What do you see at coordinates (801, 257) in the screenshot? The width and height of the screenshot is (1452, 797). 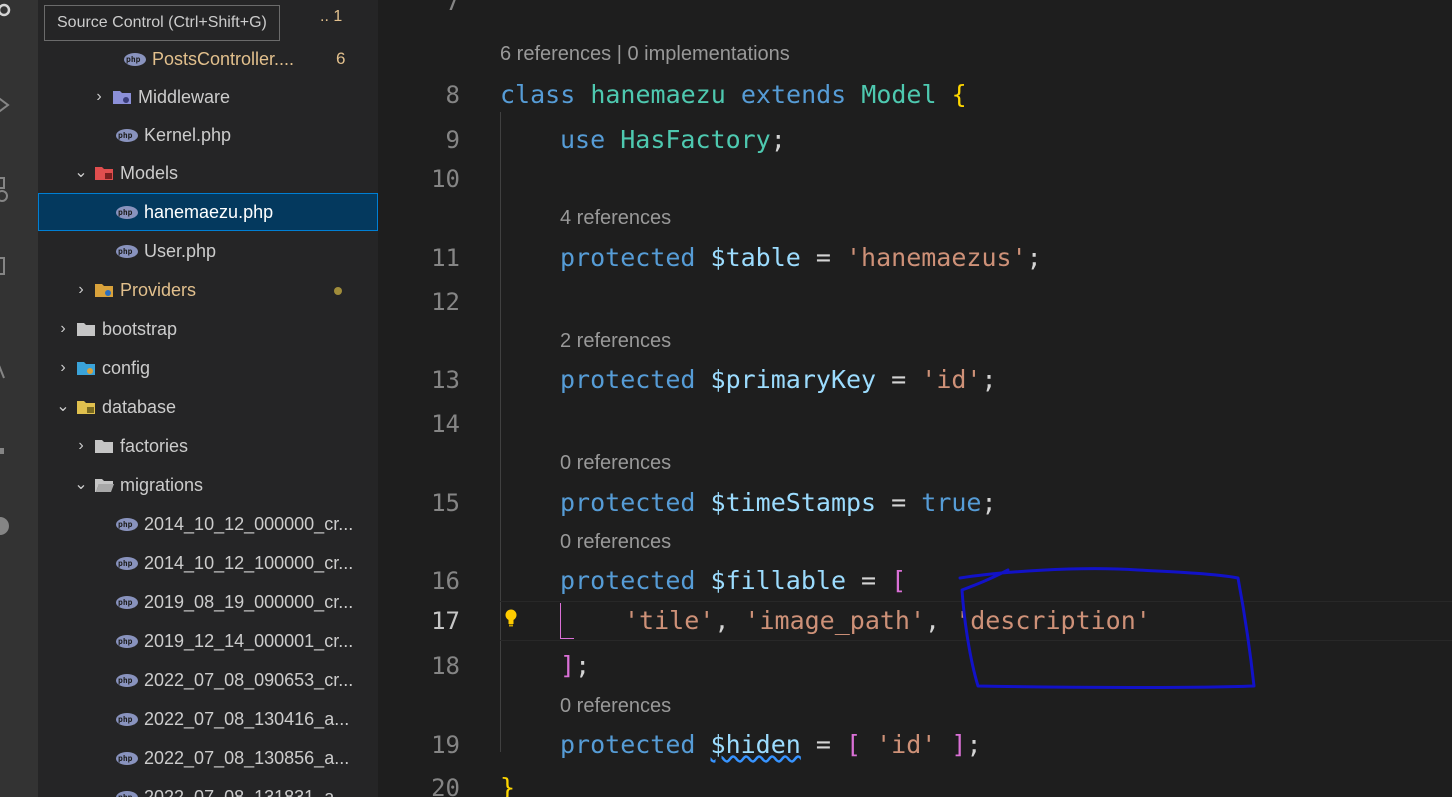 I see `code-text: protected $table = 'hanemaezus';` at bounding box center [801, 257].